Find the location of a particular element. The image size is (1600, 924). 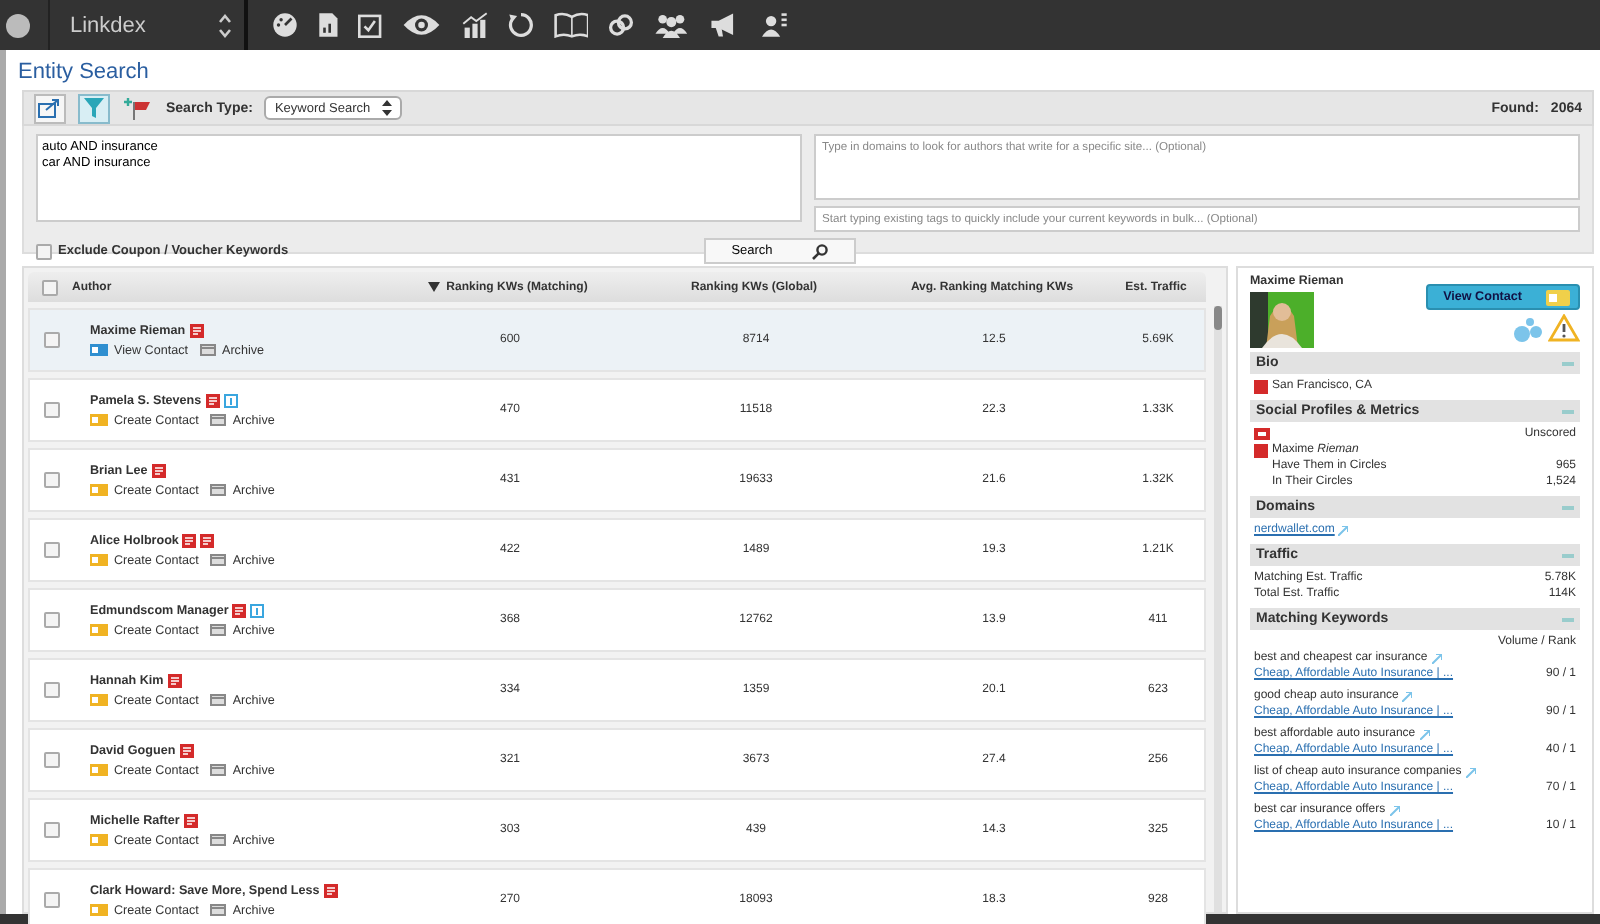

profile-badge-icon is located at coordinates (1262, 434).